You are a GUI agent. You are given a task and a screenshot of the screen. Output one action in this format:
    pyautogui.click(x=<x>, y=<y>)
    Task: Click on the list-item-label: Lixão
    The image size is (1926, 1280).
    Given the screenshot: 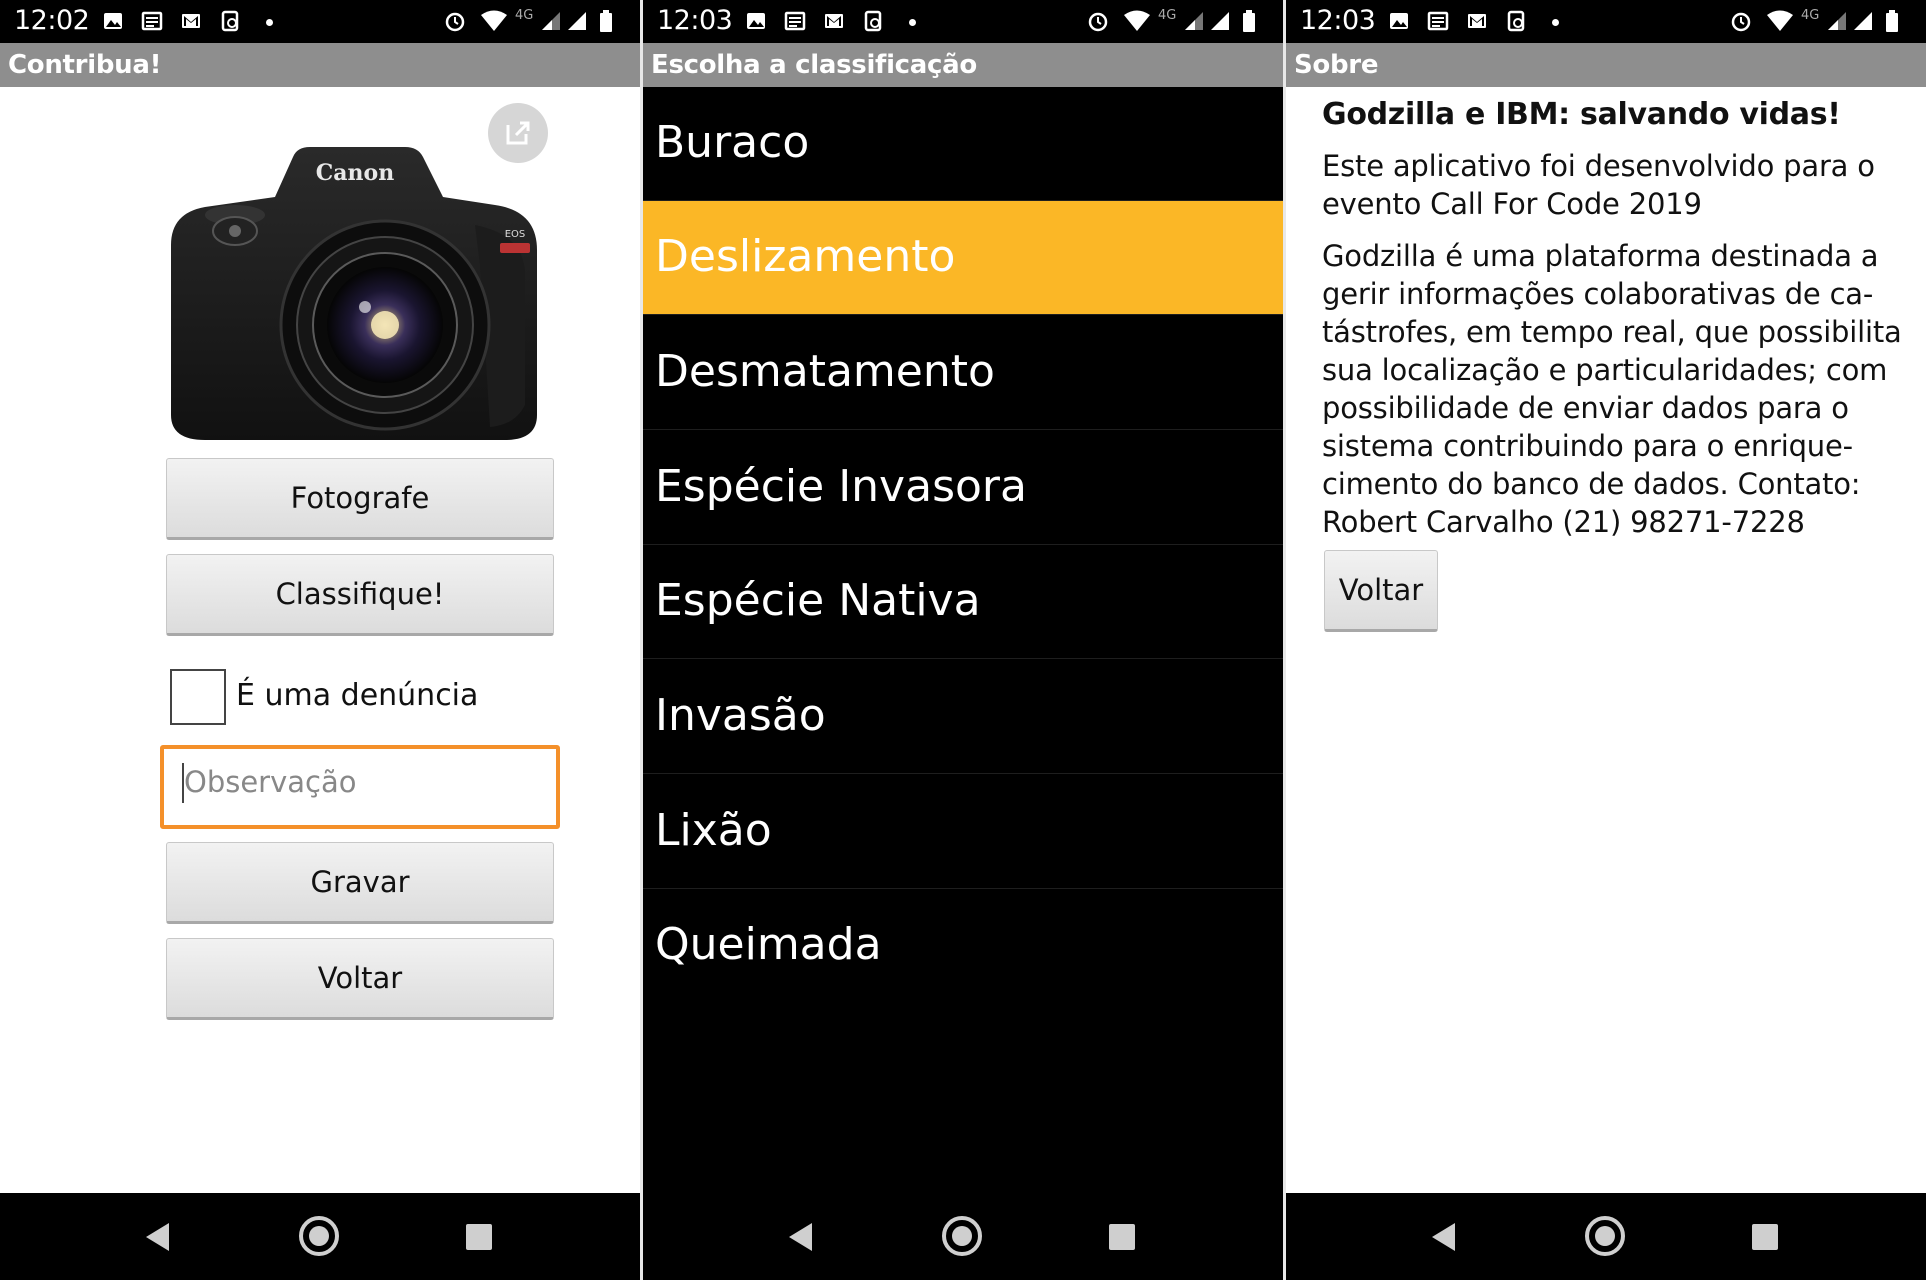 What is the action you would take?
    pyautogui.click(x=713, y=830)
    